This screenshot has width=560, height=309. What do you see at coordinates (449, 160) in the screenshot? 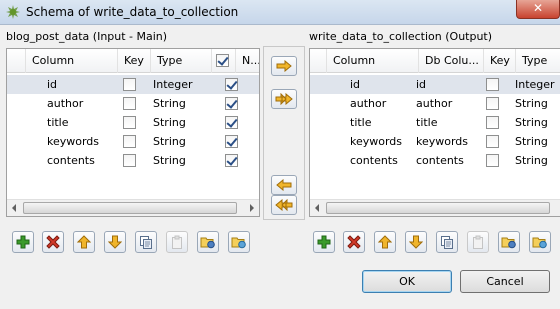
I see `db-column-cell: contents` at bounding box center [449, 160].